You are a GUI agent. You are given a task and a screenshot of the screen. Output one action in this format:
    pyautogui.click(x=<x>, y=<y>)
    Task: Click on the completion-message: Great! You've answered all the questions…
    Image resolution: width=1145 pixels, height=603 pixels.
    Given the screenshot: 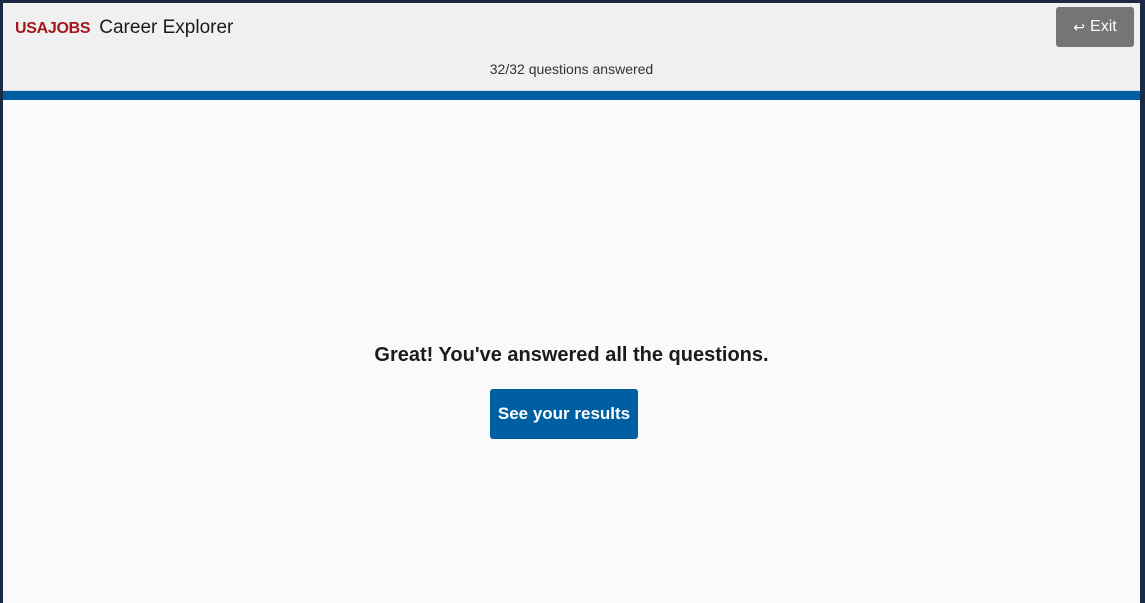 What is the action you would take?
    pyautogui.click(x=571, y=355)
    